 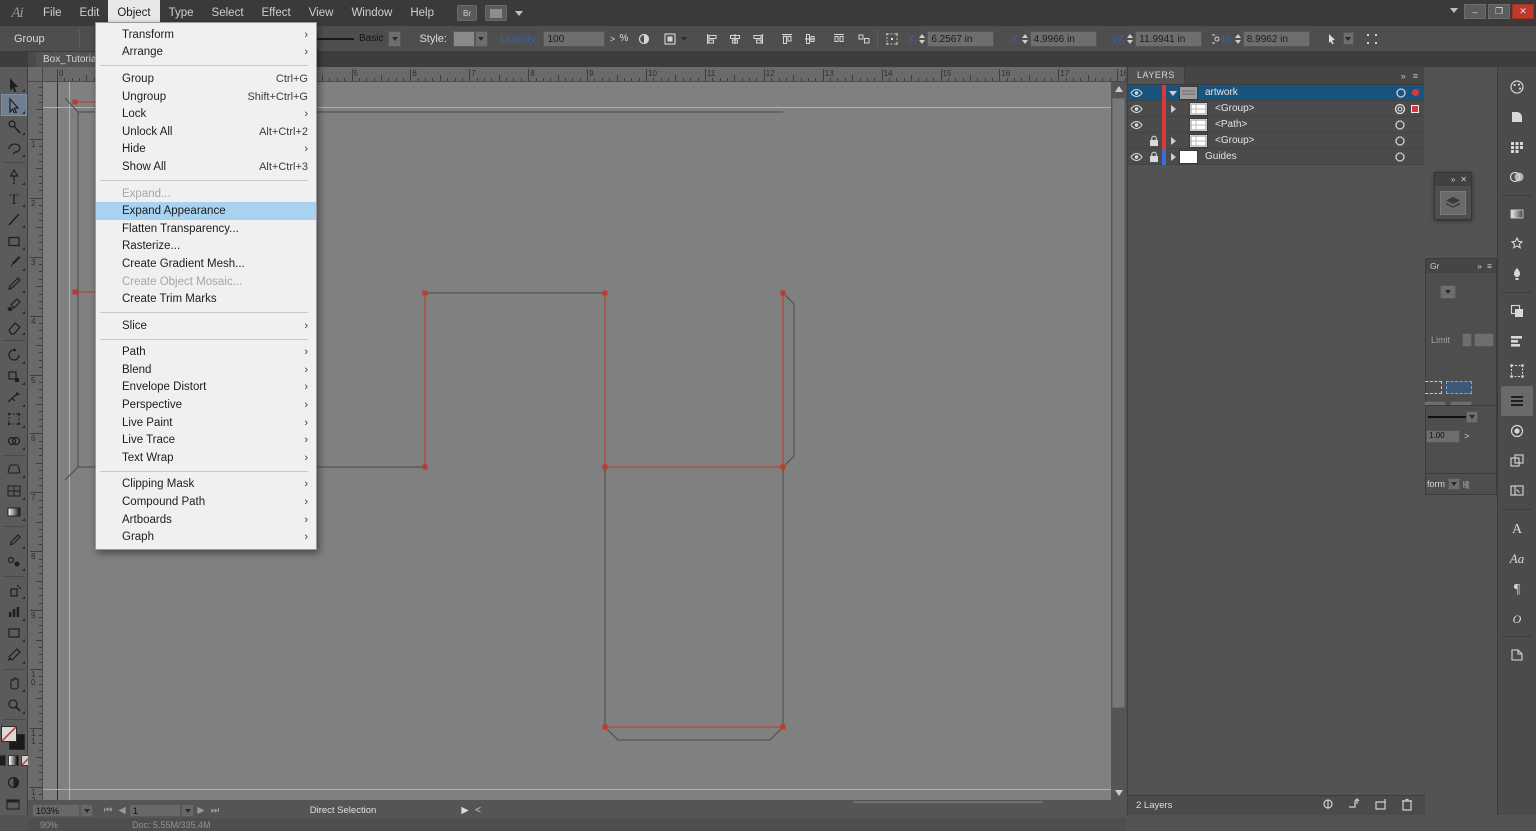 I want to click on layer-row: Guides, so click(x=1276, y=156).